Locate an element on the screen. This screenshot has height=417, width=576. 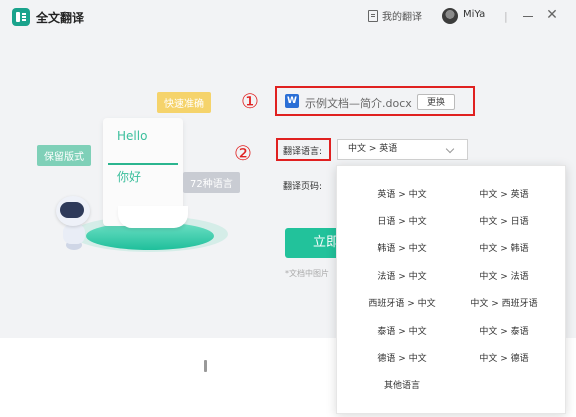
username: MiYa is located at coordinates (474, 14).